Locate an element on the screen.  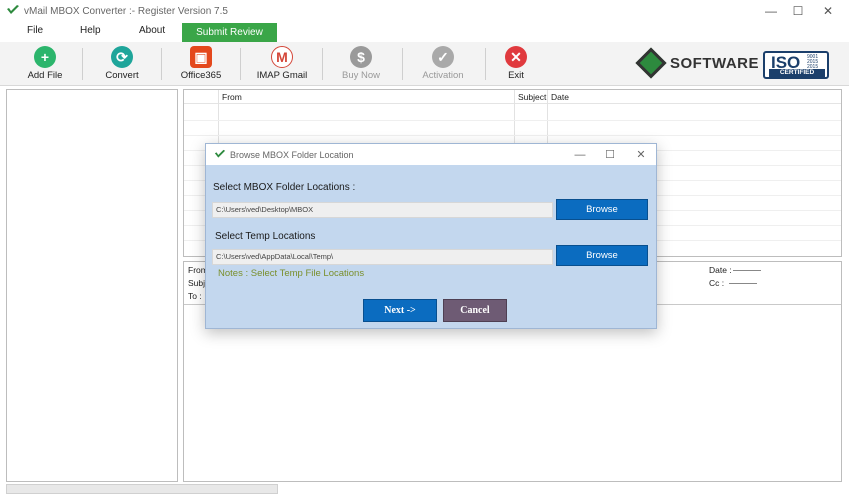
preview-date-value is located at coordinates (747, 270).